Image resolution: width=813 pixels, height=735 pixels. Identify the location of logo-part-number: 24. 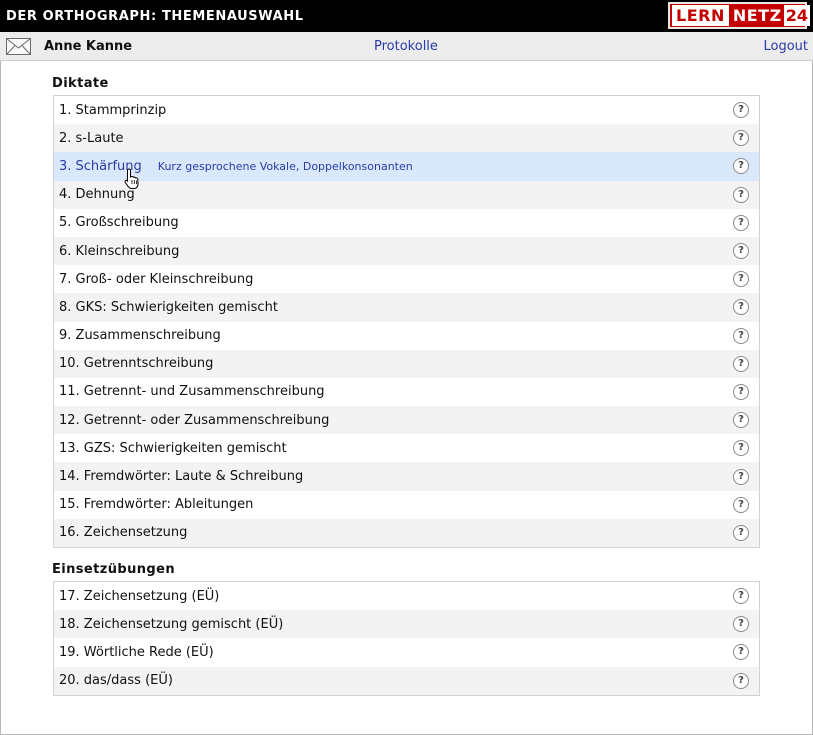
(796, 15).